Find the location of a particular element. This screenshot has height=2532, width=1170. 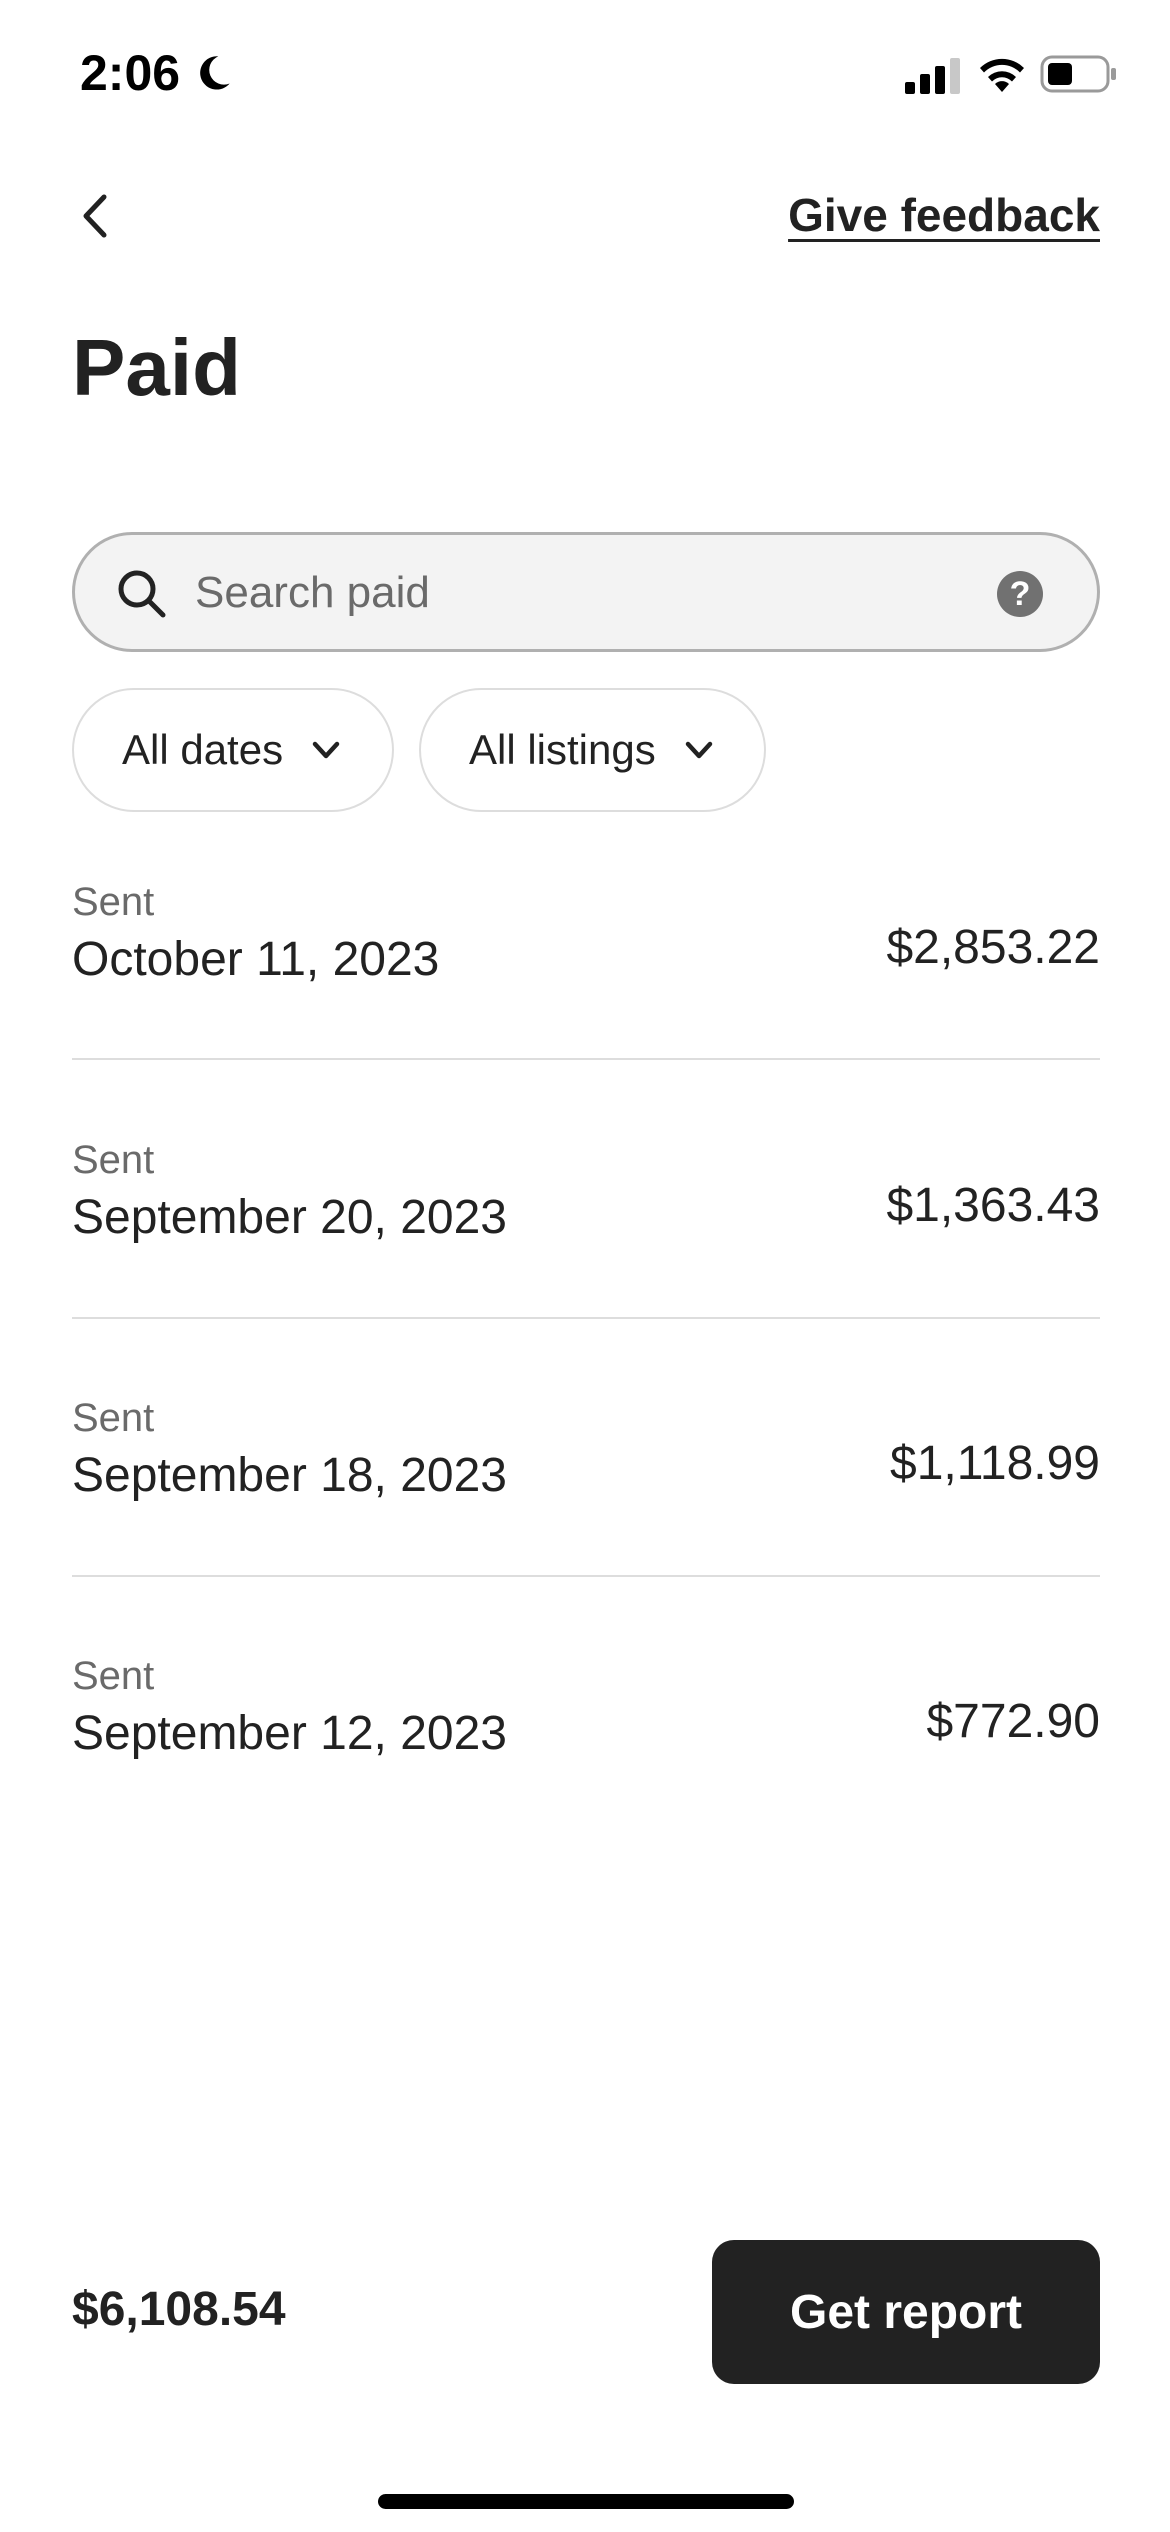

give-feedback-link: Give feedback is located at coordinates (944, 215).